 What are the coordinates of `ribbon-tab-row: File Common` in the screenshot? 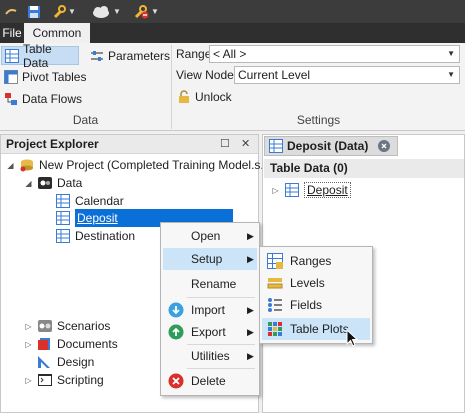 It's located at (232, 33).